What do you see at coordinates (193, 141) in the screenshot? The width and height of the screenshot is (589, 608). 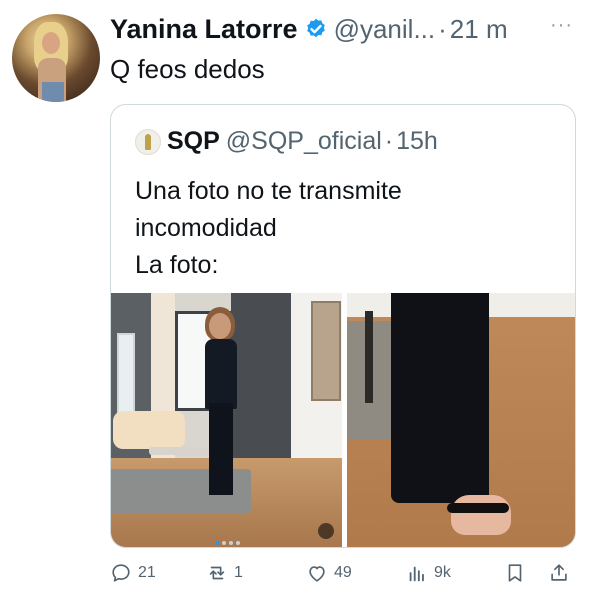 I see `quoted-author-name: SQP` at bounding box center [193, 141].